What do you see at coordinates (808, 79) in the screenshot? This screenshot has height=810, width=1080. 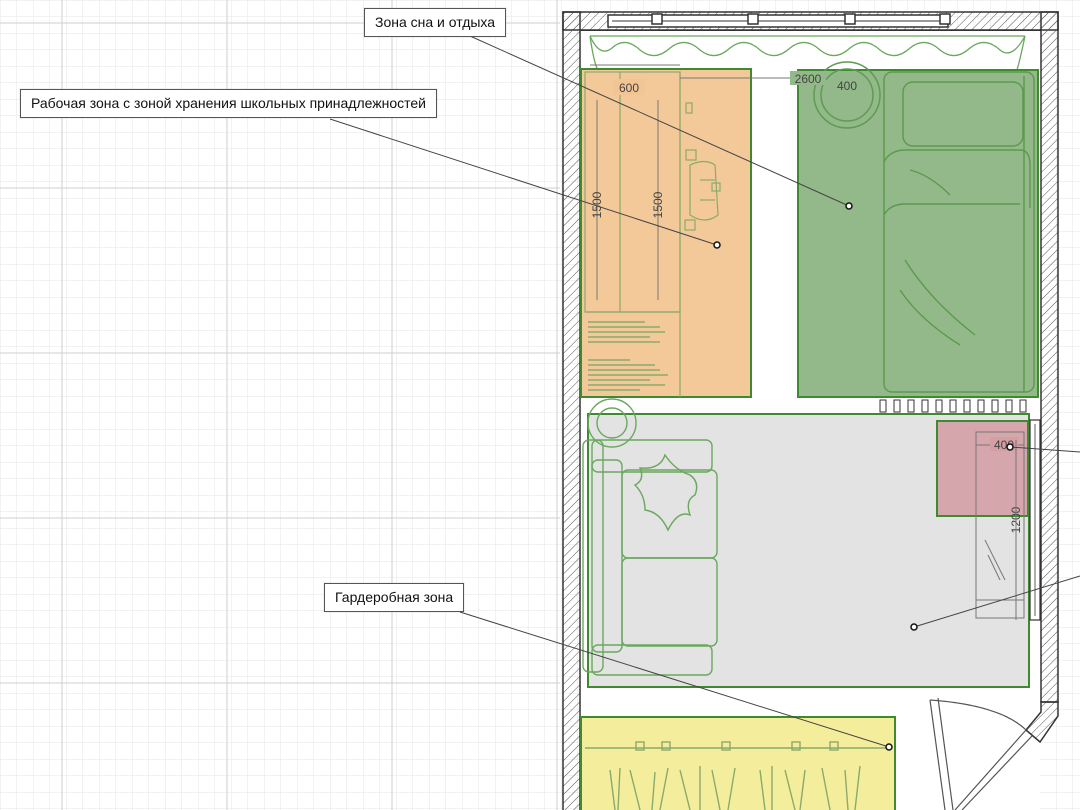 I see `dim-2600: 2600` at bounding box center [808, 79].